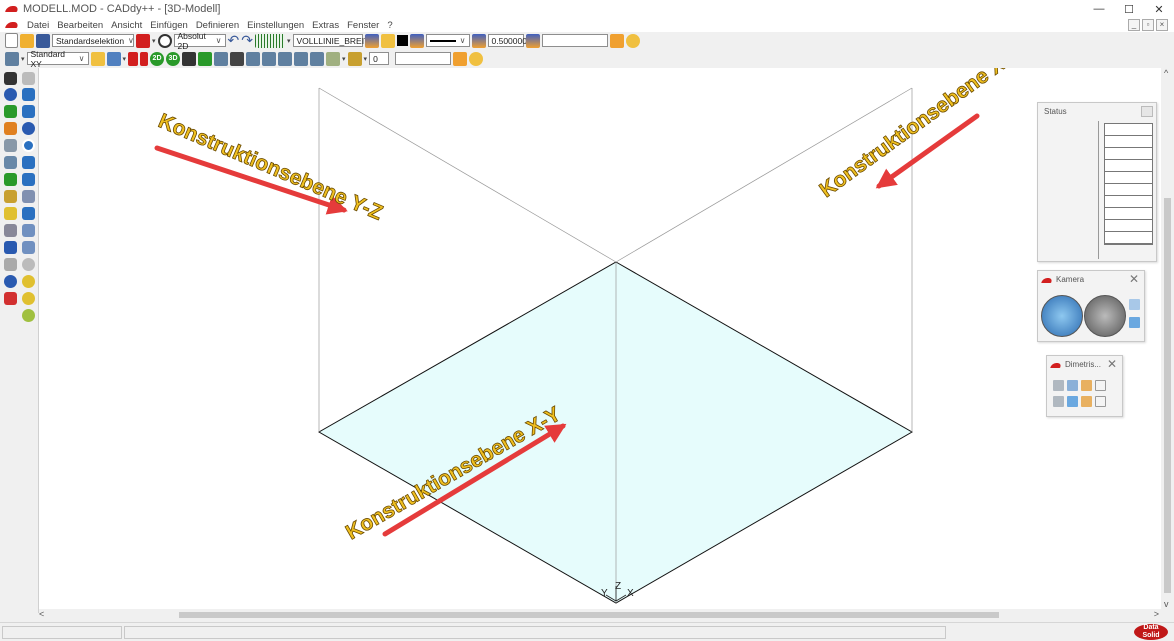  Describe the element at coordinates (157, 58) in the screenshot. I see `view-2d-button: 2D` at that location.